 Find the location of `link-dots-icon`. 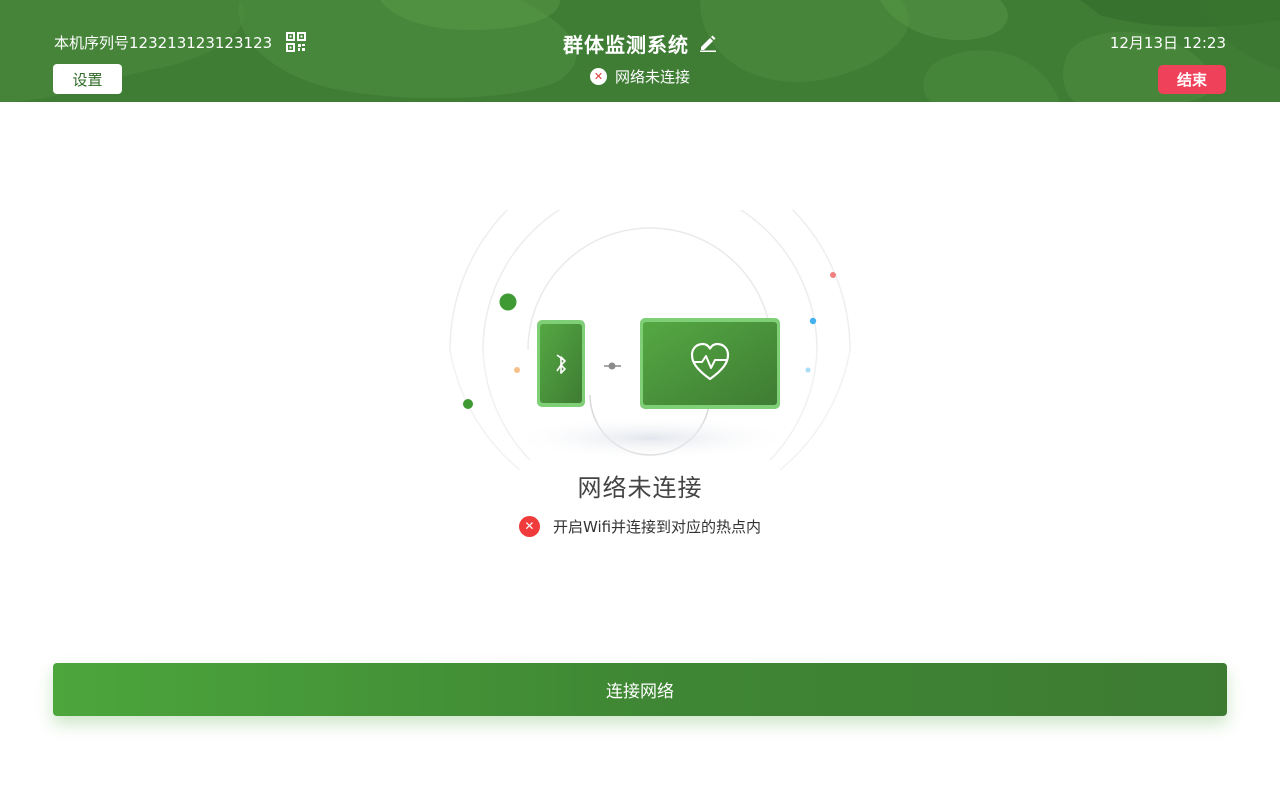

link-dots-icon is located at coordinates (612, 366).